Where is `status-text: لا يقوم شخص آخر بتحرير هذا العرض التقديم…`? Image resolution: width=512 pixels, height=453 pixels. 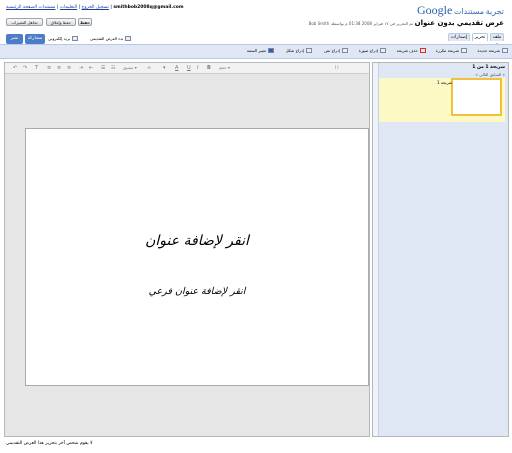
status-text: لا يقوم شخص آخر بتحرير هذا العرض التقديم… is located at coordinates (49, 443).